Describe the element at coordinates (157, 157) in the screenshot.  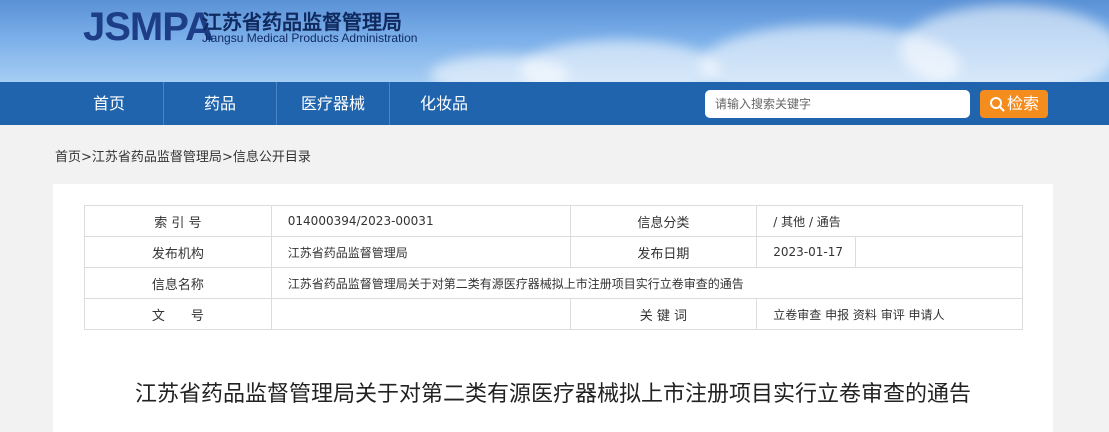
I see `breadcrumb-agency: 江苏省药品监督管理局` at that location.